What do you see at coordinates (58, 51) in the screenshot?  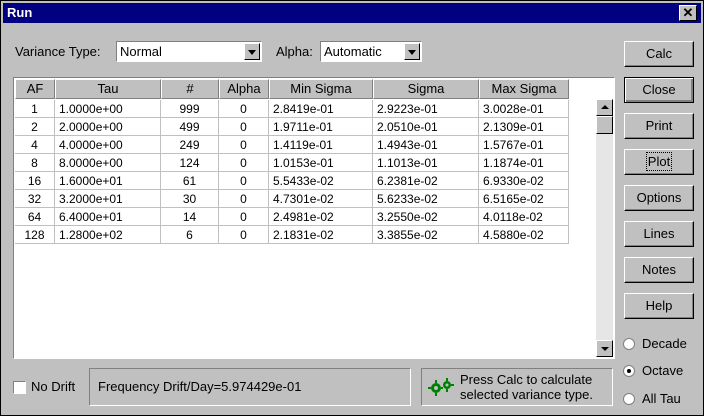 I see `variance-type-label: Variance Type:` at bounding box center [58, 51].